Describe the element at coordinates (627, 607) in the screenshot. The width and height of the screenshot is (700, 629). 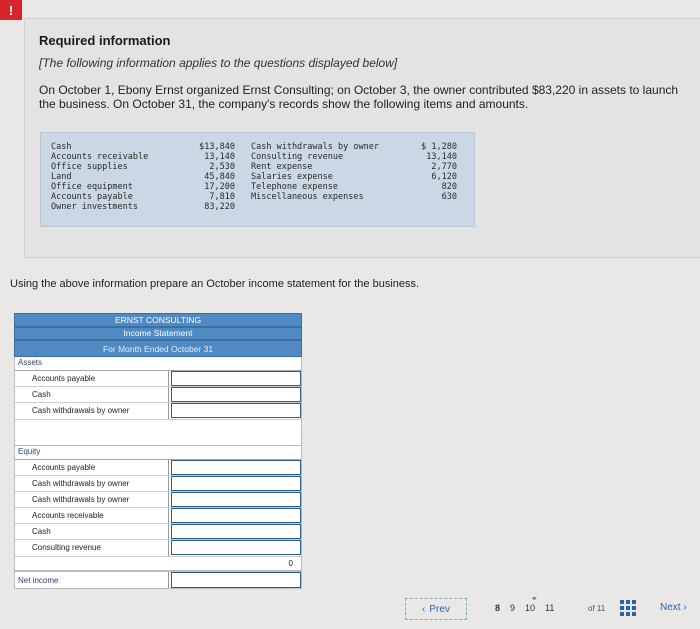
I see `grid-icon` at that location.